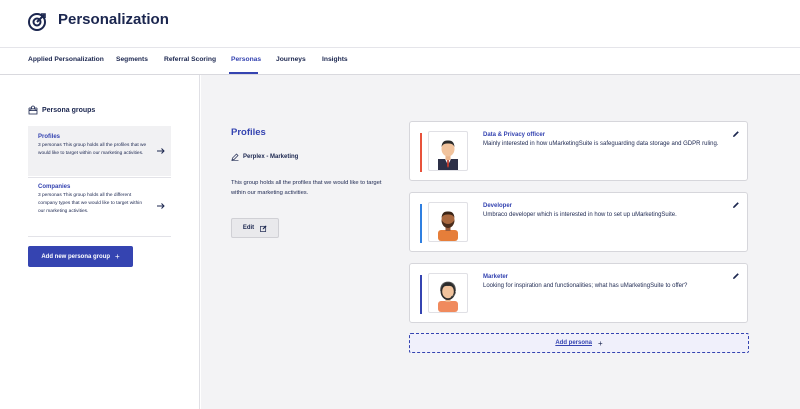 Image resolution: width=800 pixels, height=409 pixels. What do you see at coordinates (66, 59) in the screenshot?
I see `tab-applied-personalization: Applied Personalization` at bounding box center [66, 59].